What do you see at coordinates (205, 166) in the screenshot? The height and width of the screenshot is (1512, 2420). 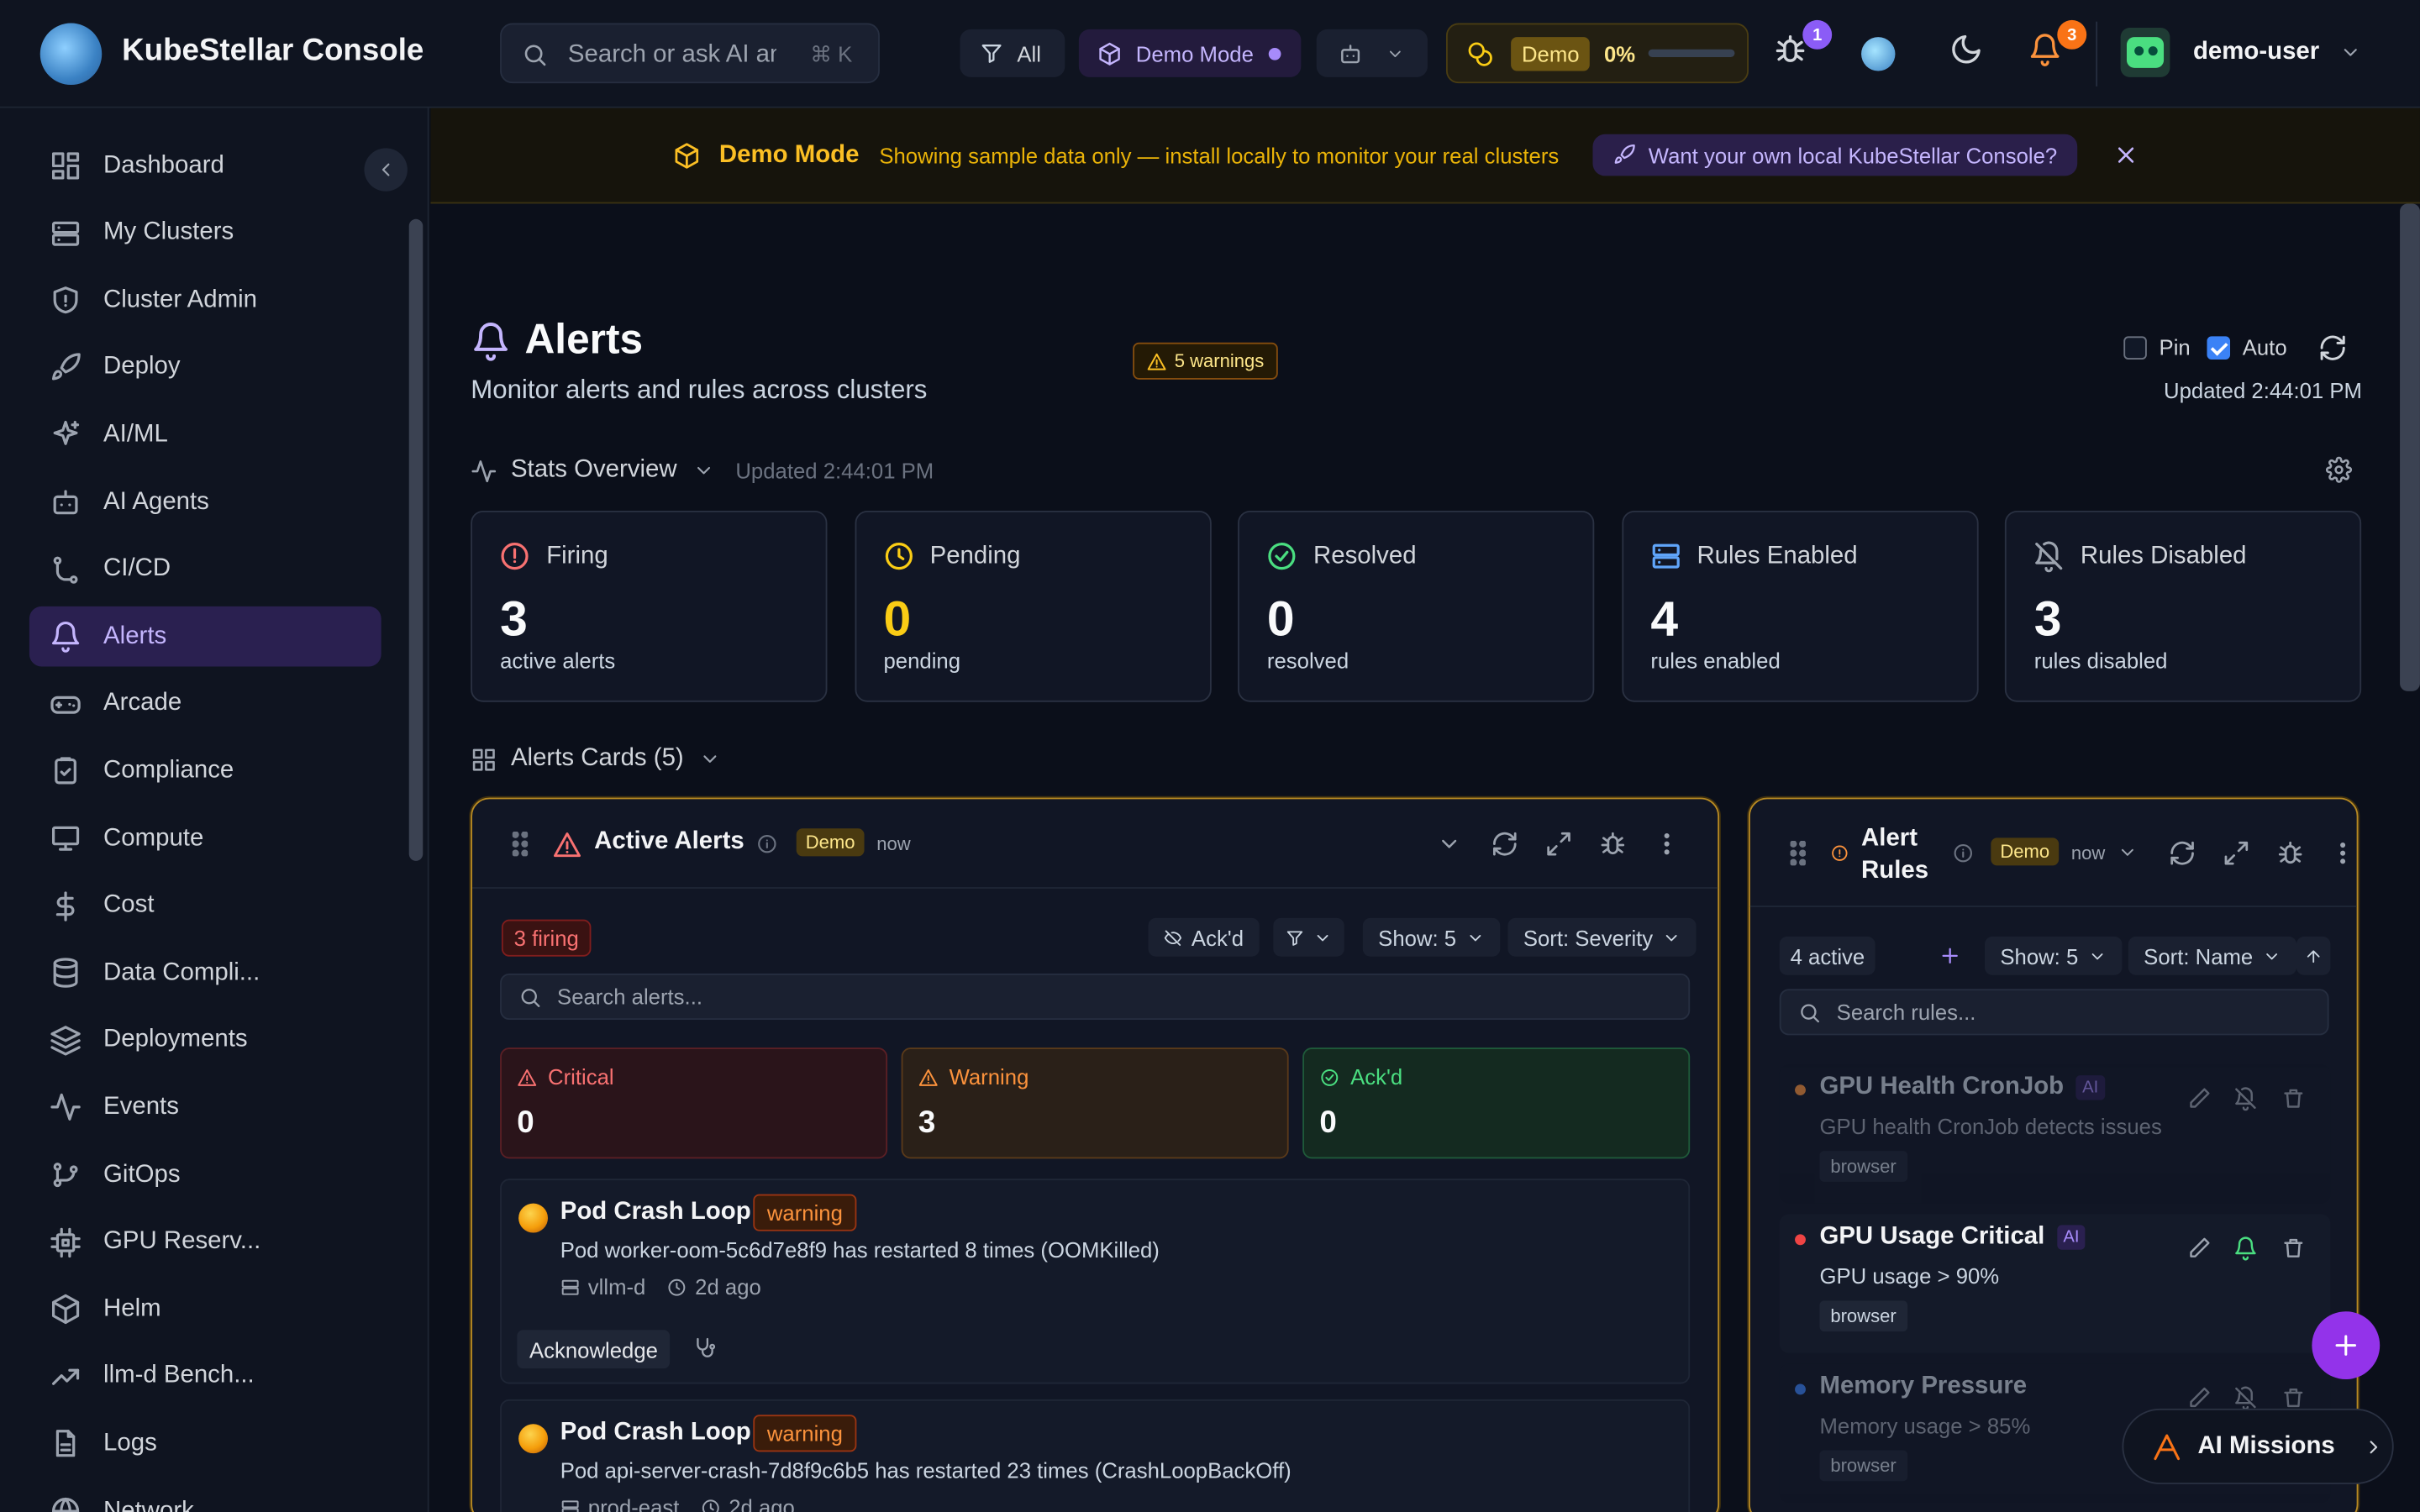 I see `sidebar-item-dashboard: Dashboard` at bounding box center [205, 166].